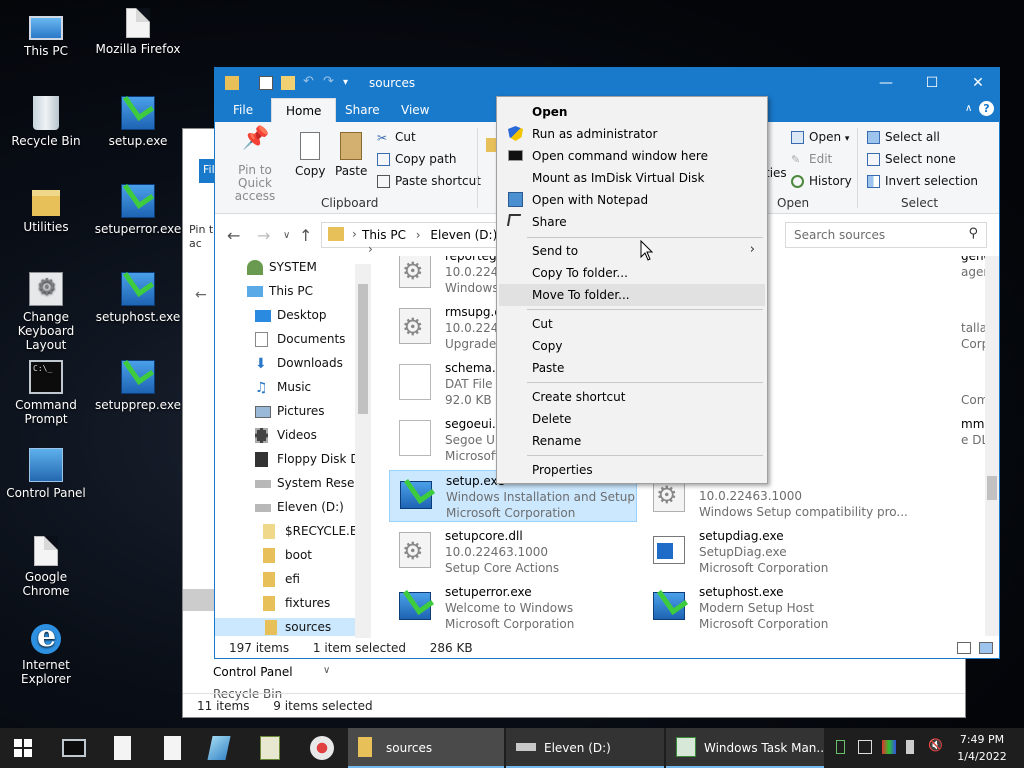  Describe the element at coordinates (138, 32) in the screenshot. I see `desktop-icon-mozilla-firefox: Mozilla Firefox` at that location.